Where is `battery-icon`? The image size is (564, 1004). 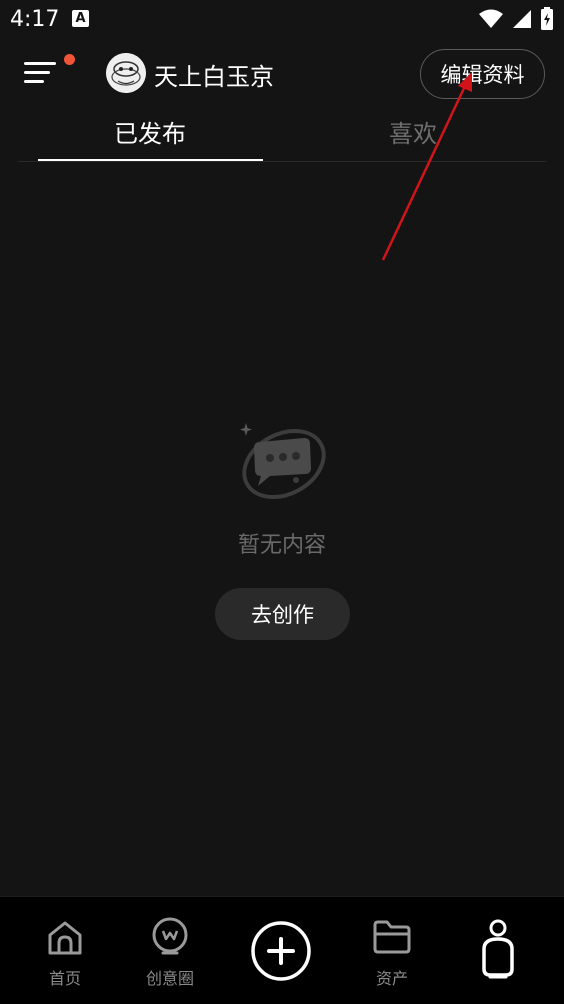 battery-icon is located at coordinates (547, 18).